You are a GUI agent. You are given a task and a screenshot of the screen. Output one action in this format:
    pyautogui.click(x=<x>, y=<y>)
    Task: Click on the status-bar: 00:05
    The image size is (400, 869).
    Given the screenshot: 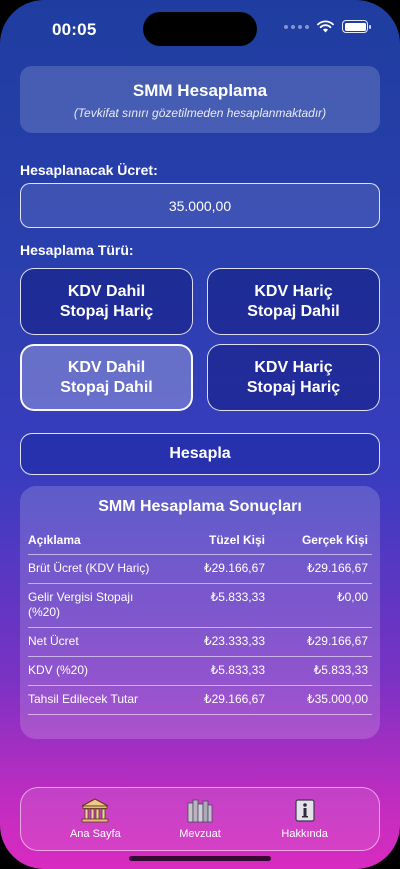 What is the action you would take?
    pyautogui.click(x=200, y=29)
    